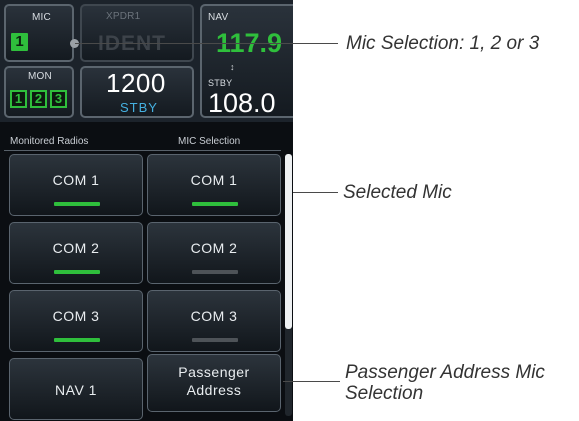 The height and width of the screenshot is (421, 579). What do you see at coordinates (218, 17) in the screenshot?
I see `nav-label: NAV` at bounding box center [218, 17].